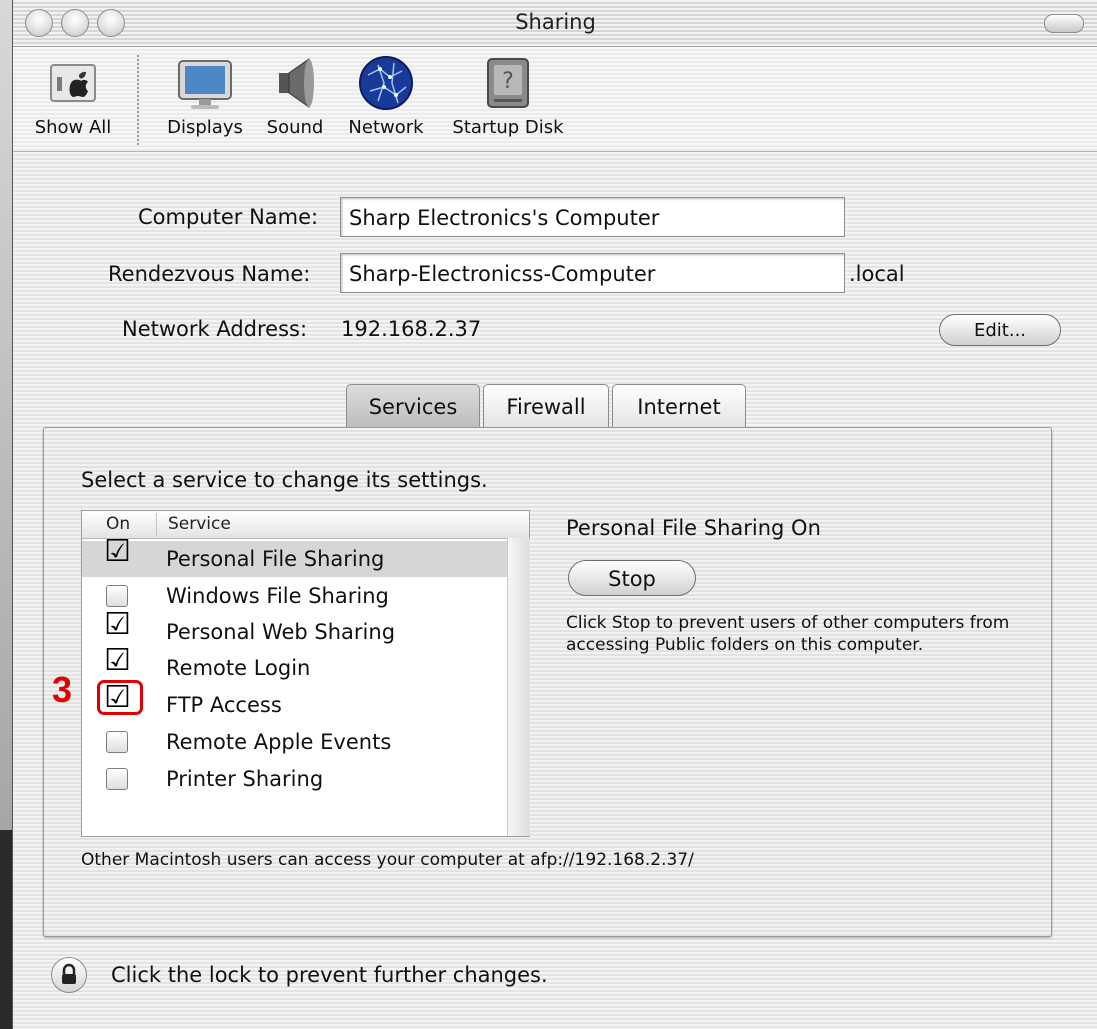 The image size is (1097, 1029). Describe the element at coordinates (413, 406) in the screenshot. I see `tab-services: Services` at that location.